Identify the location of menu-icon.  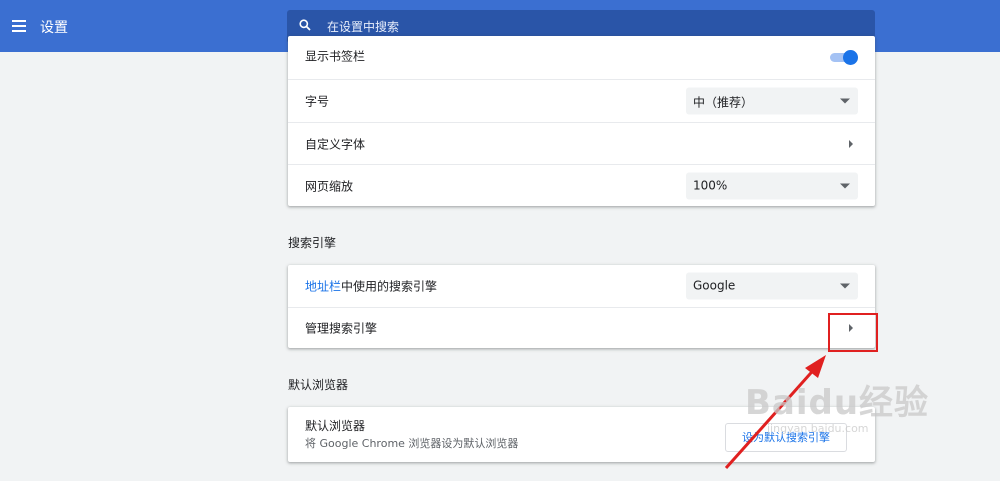
(19, 26).